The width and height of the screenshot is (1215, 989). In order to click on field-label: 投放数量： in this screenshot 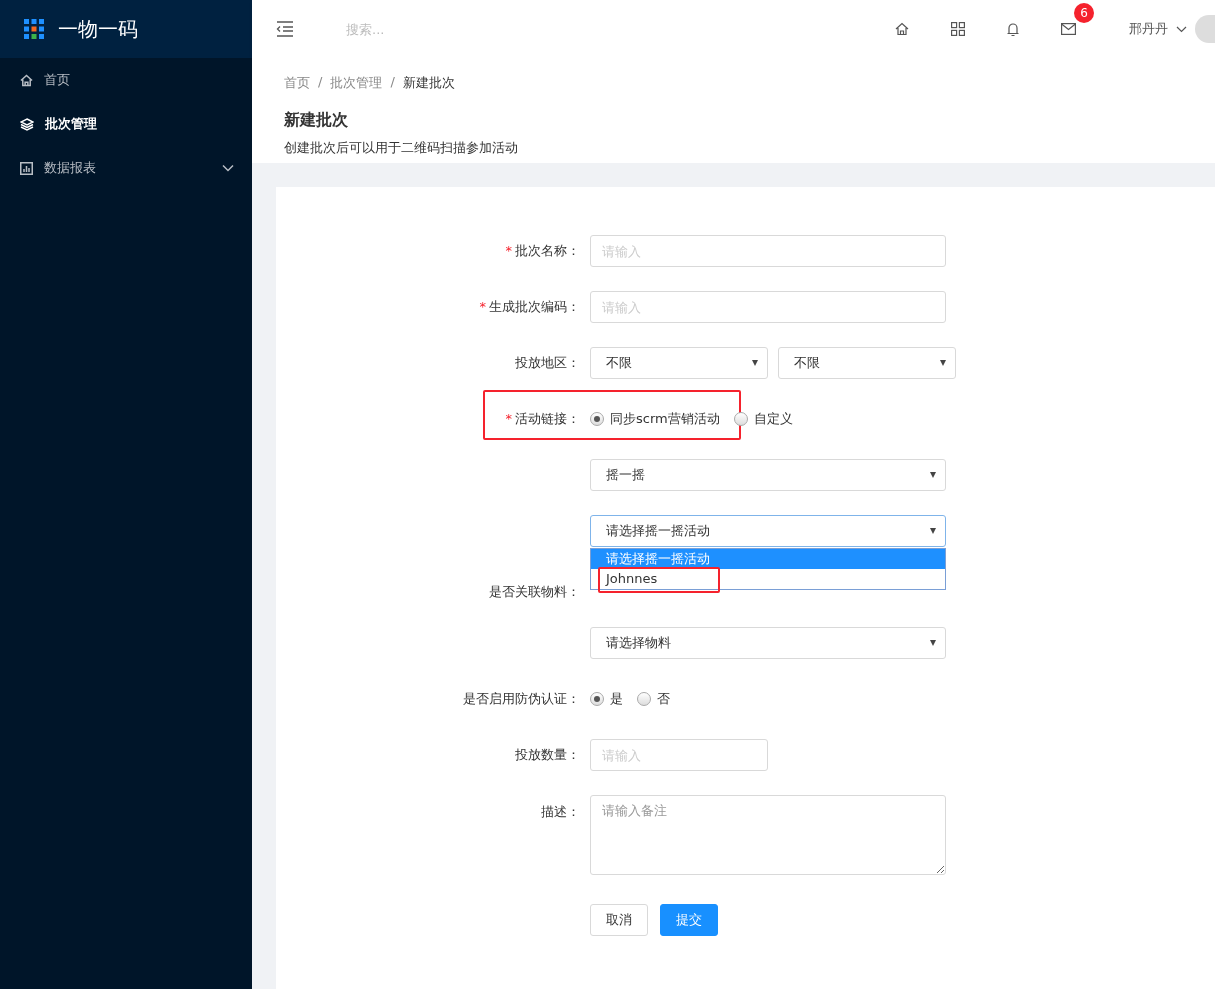, I will do `click(547, 754)`.